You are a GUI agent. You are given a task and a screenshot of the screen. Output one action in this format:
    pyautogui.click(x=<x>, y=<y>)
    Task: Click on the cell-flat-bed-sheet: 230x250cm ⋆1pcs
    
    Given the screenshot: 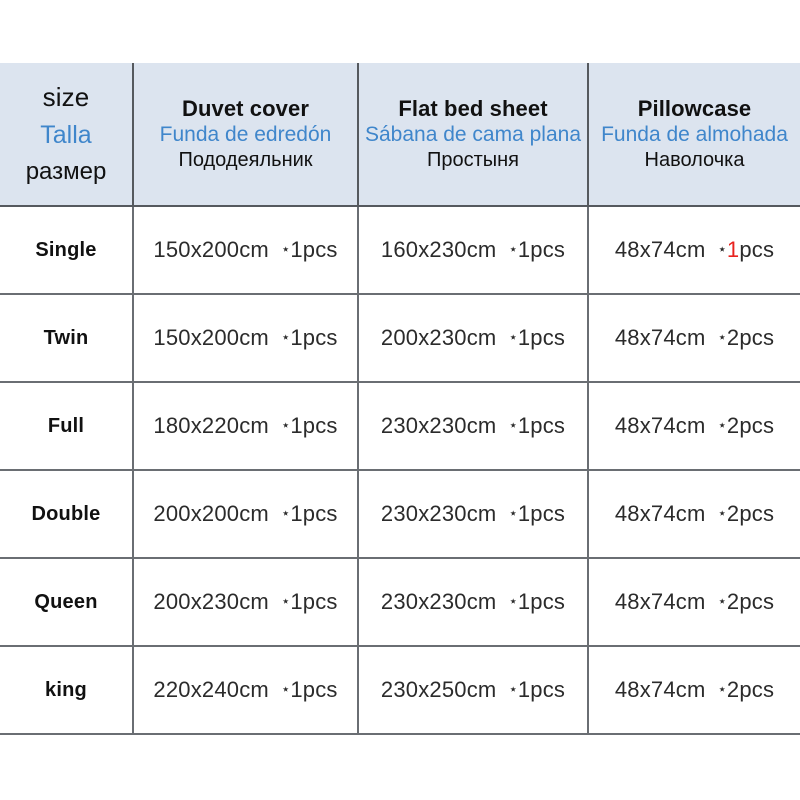 What is the action you would take?
    pyautogui.click(x=473, y=690)
    